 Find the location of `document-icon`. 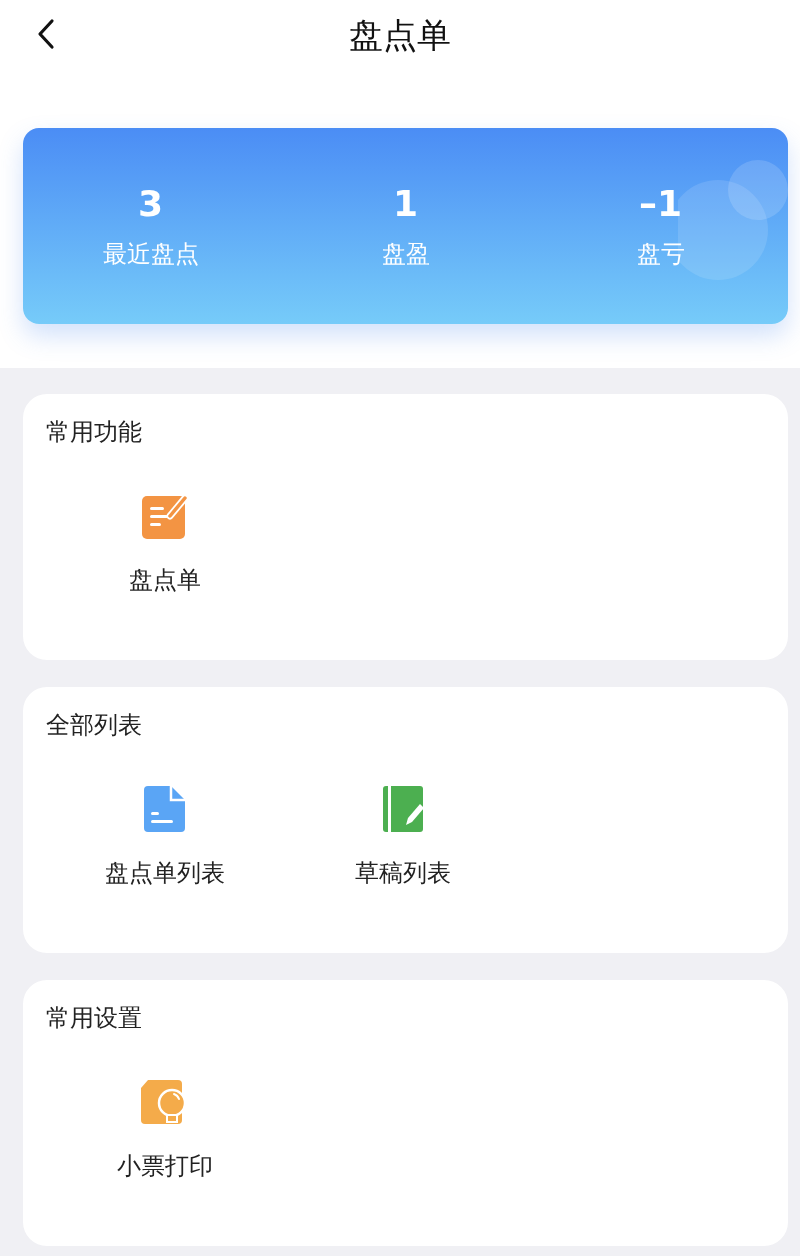

document-icon is located at coordinates (165, 809).